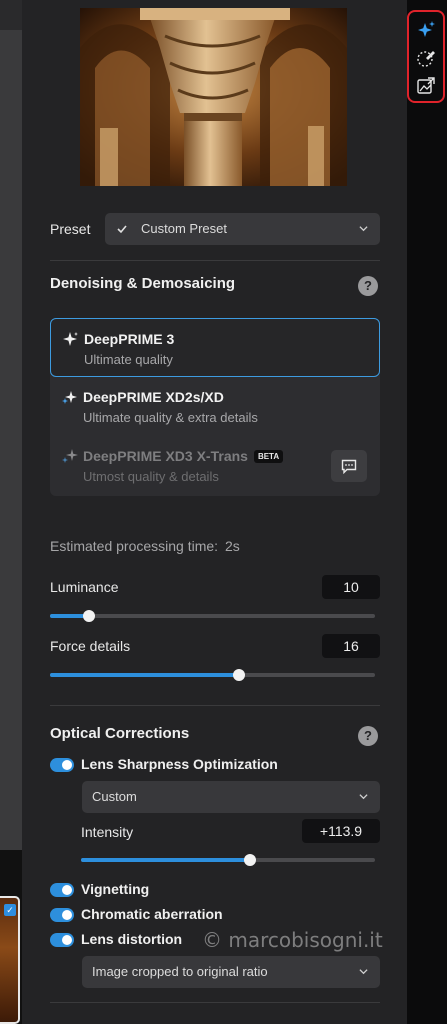 The height and width of the screenshot is (1024, 447). What do you see at coordinates (62, 890) in the screenshot?
I see `vignetting-toggle` at bounding box center [62, 890].